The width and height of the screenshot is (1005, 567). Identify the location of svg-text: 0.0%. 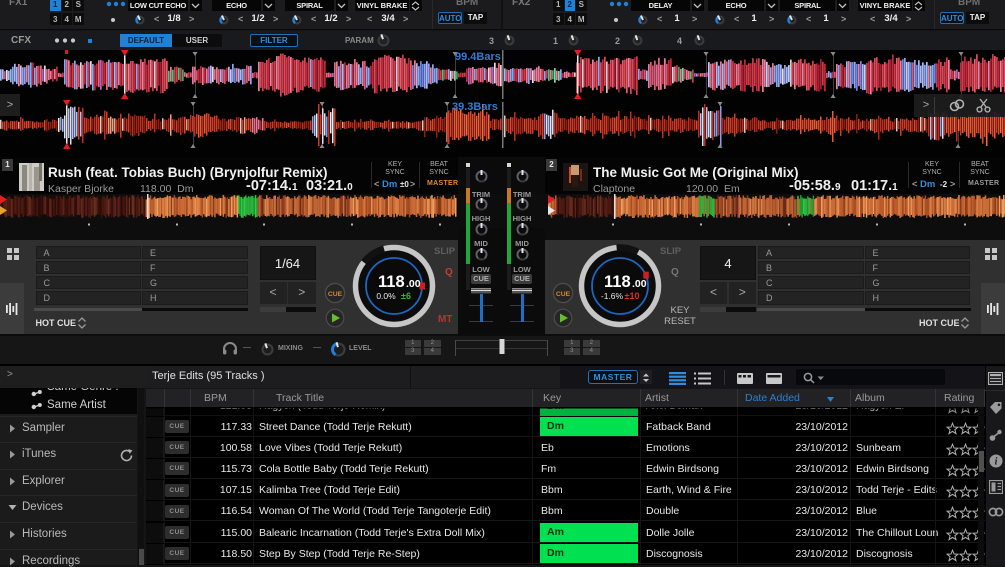
(386, 296).